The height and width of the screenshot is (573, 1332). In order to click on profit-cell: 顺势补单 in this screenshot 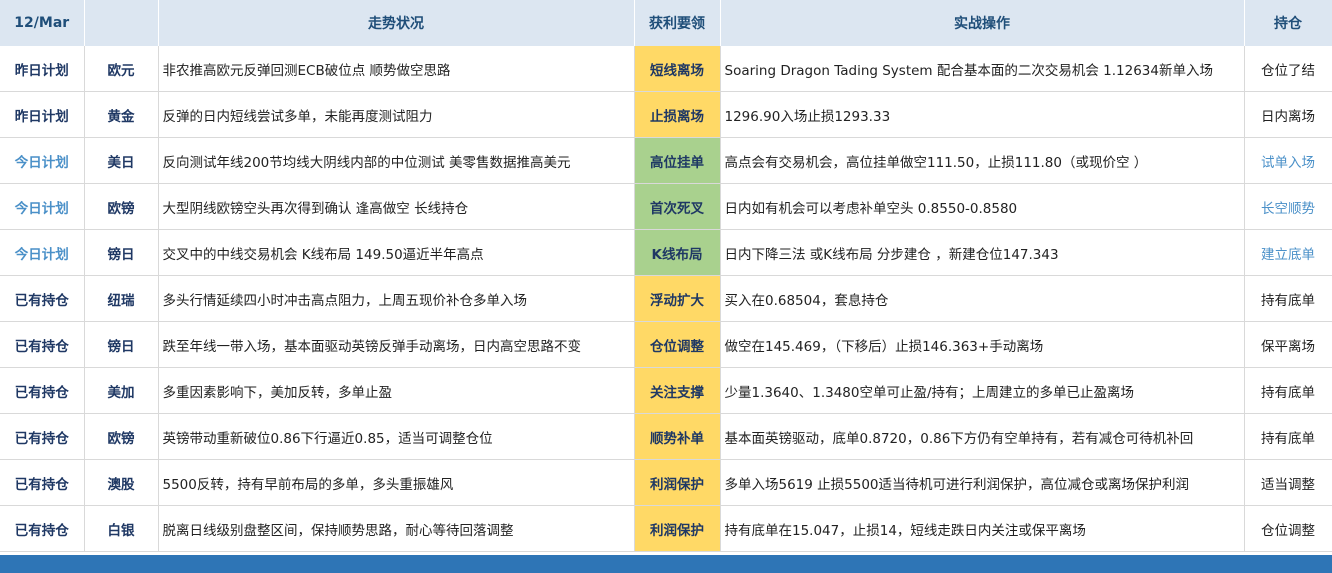, I will do `click(677, 436)`.